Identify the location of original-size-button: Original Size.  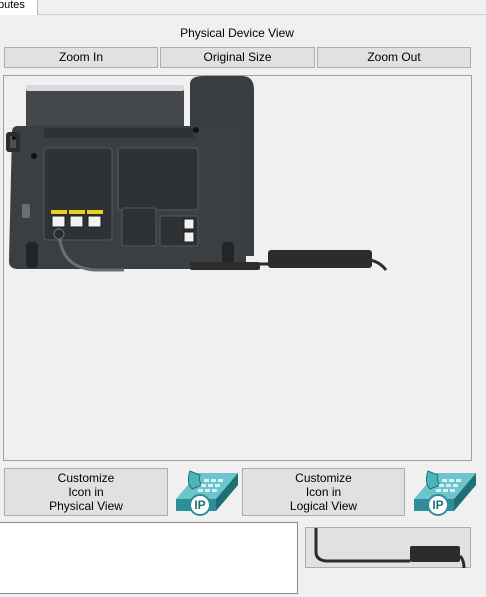
(237, 57).